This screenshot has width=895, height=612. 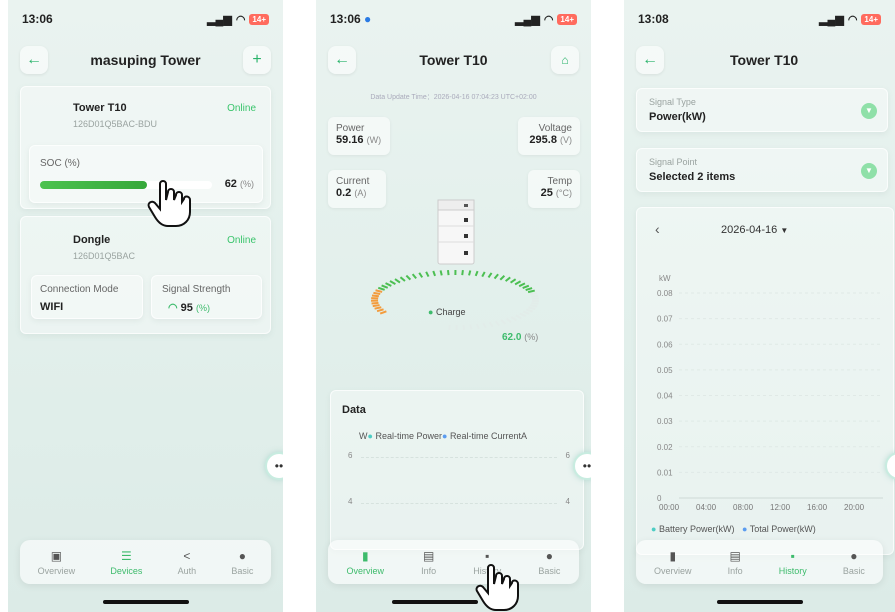 I want to click on bottom-tab-bar: ▮ Overview ▤ Info ▪ History ● Basic, so click(x=759, y=562).